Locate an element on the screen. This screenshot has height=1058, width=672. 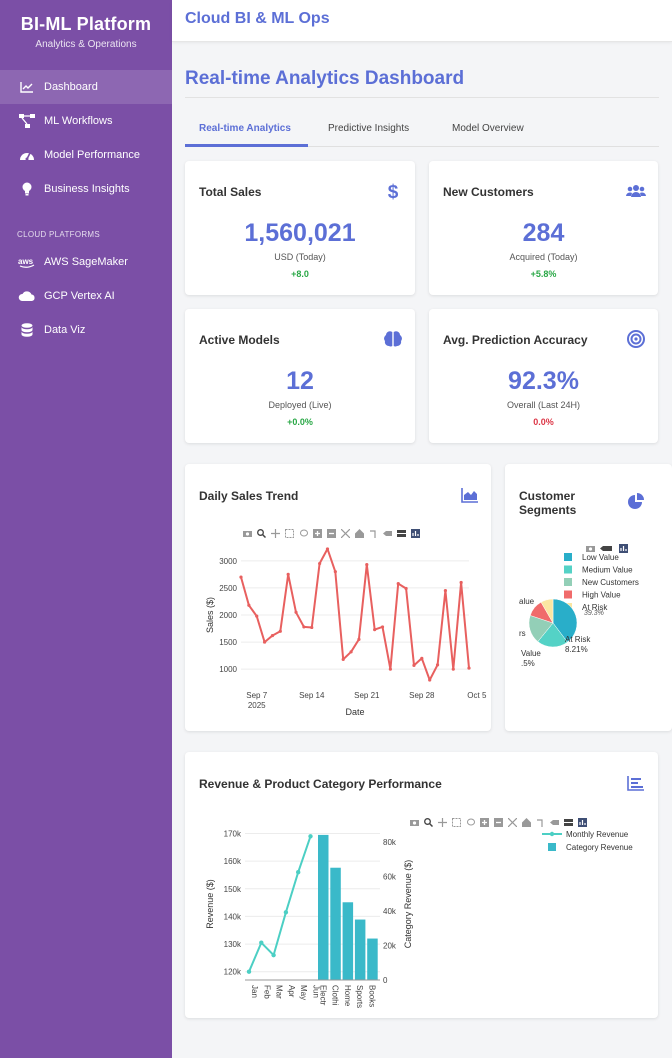
kpi-change: +0.0% is located at coordinates (300, 422).